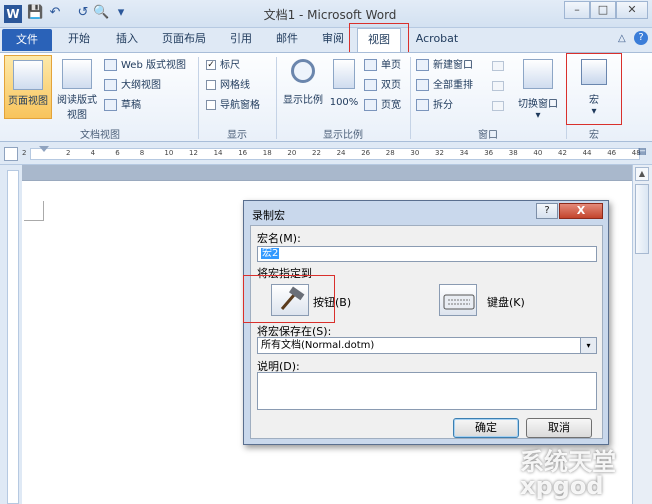 This screenshot has height=504, width=652. Describe the element at coordinates (335, 154) in the screenshot. I see `ruler-strip` at that location.